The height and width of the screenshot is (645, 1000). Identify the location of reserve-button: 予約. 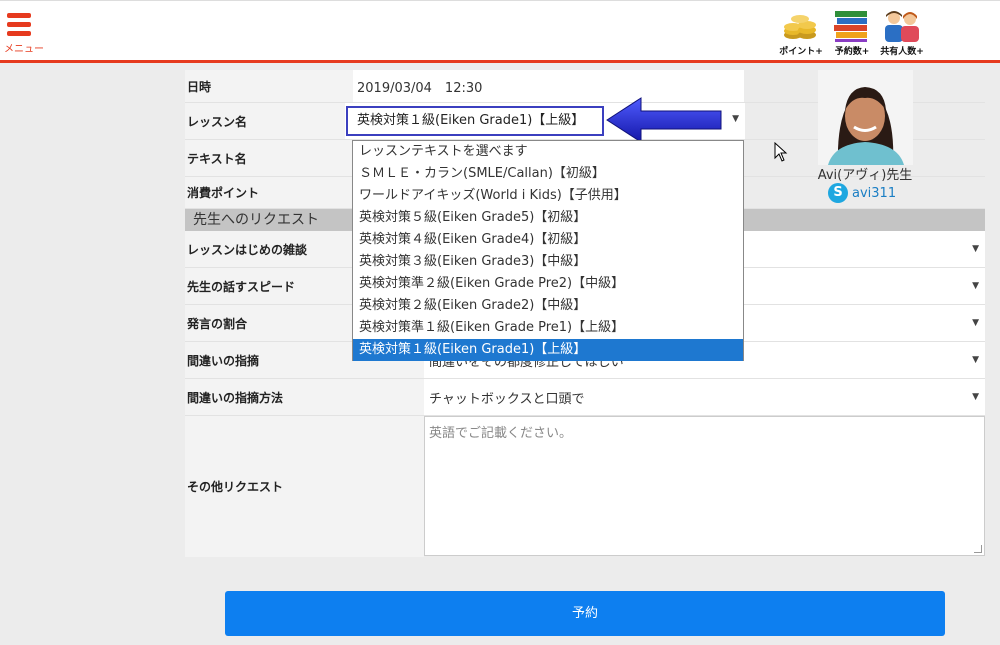
(585, 613).